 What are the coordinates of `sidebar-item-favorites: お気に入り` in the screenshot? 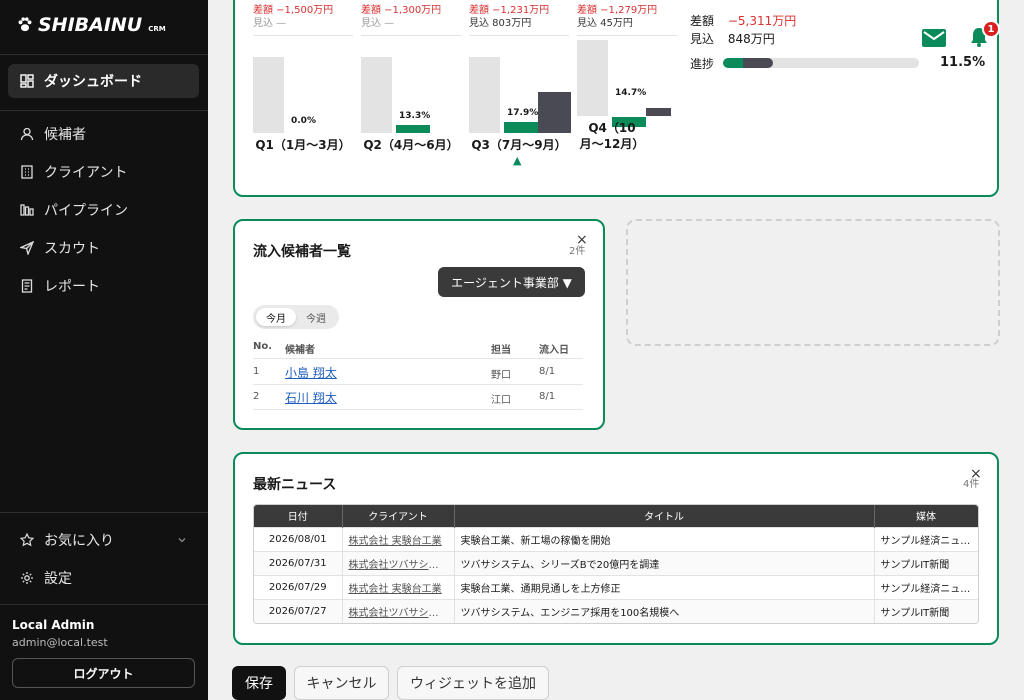 It's located at (103, 540).